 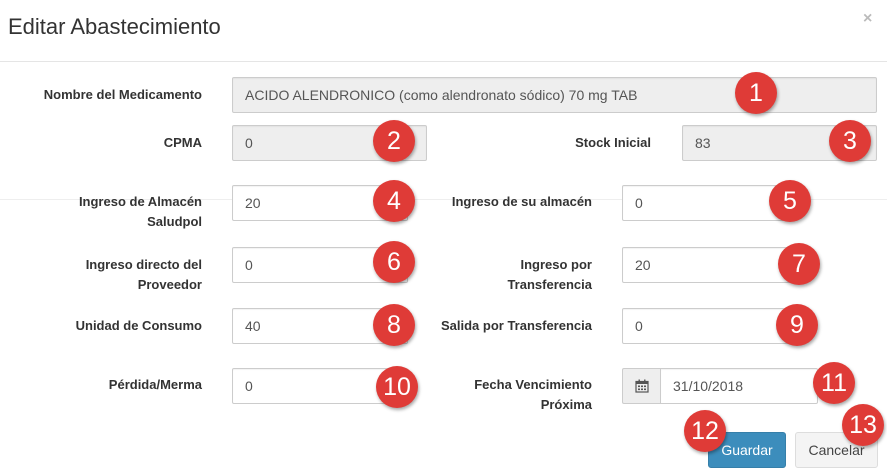 I want to click on annotation-badge-9: 9, so click(x=797, y=325).